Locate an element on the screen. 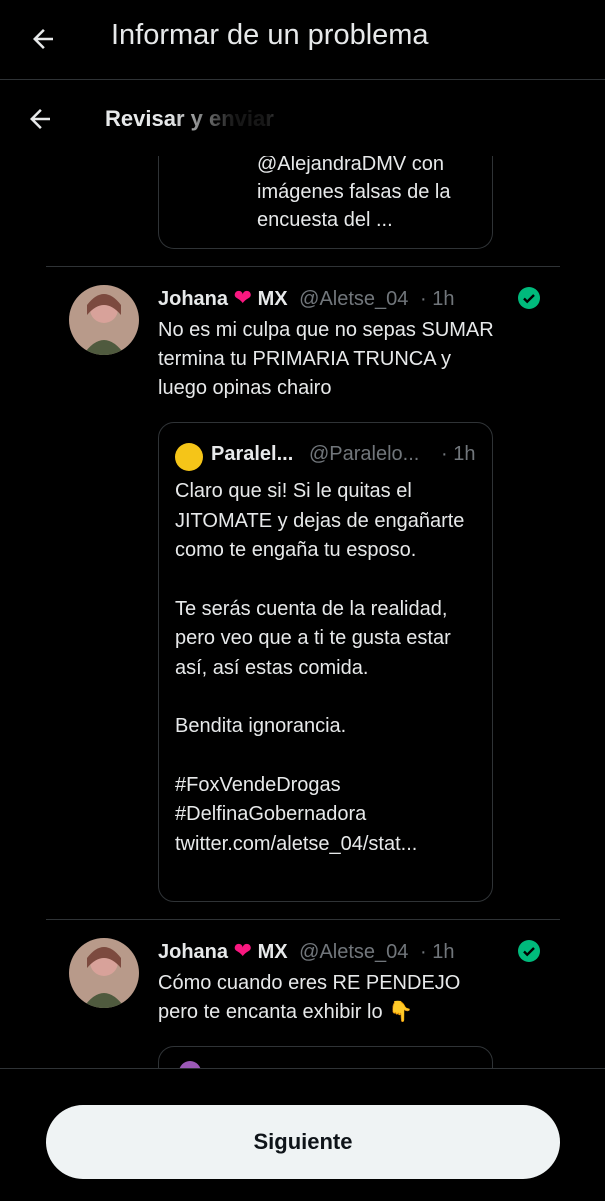 The image size is (605, 1201). quote-paragraph: Bendita ignorancia. is located at coordinates (261, 726).